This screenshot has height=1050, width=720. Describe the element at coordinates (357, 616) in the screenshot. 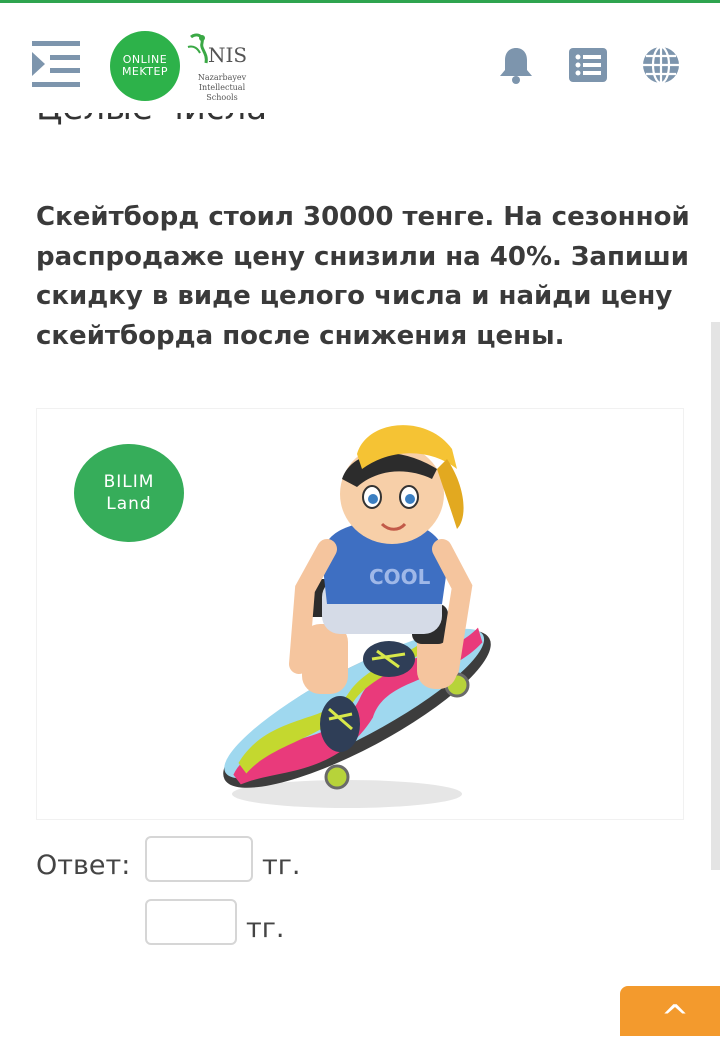

I see `skater-boy-image: COOL` at that location.